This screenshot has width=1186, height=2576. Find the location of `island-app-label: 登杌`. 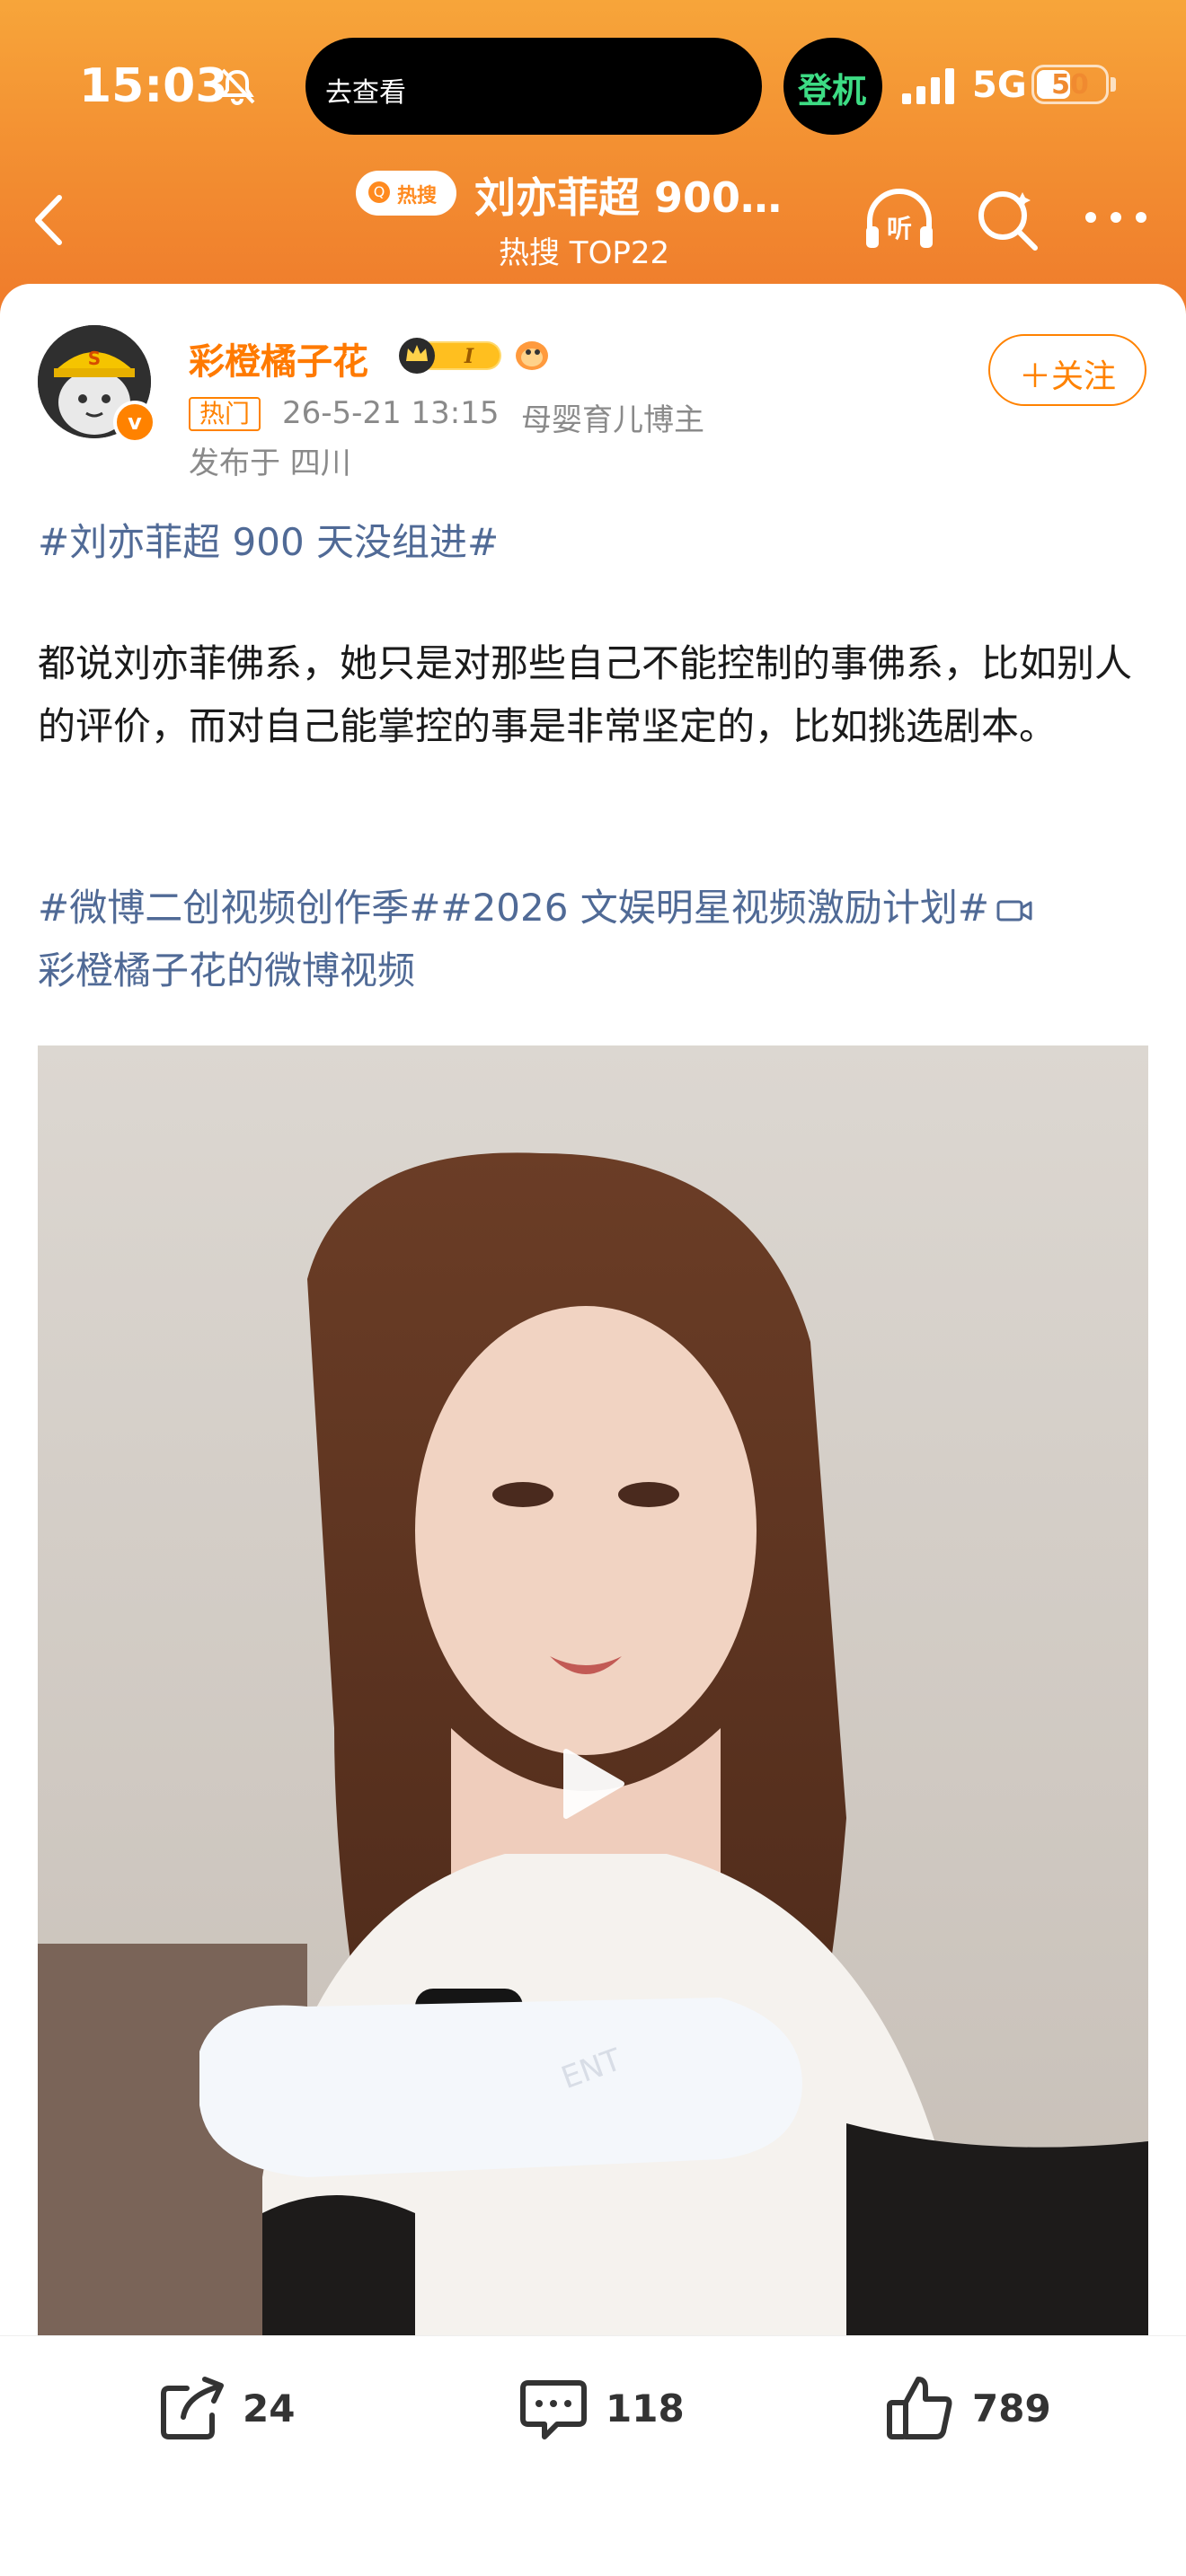

island-app-label: 登杌 is located at coordinates (832, 90).